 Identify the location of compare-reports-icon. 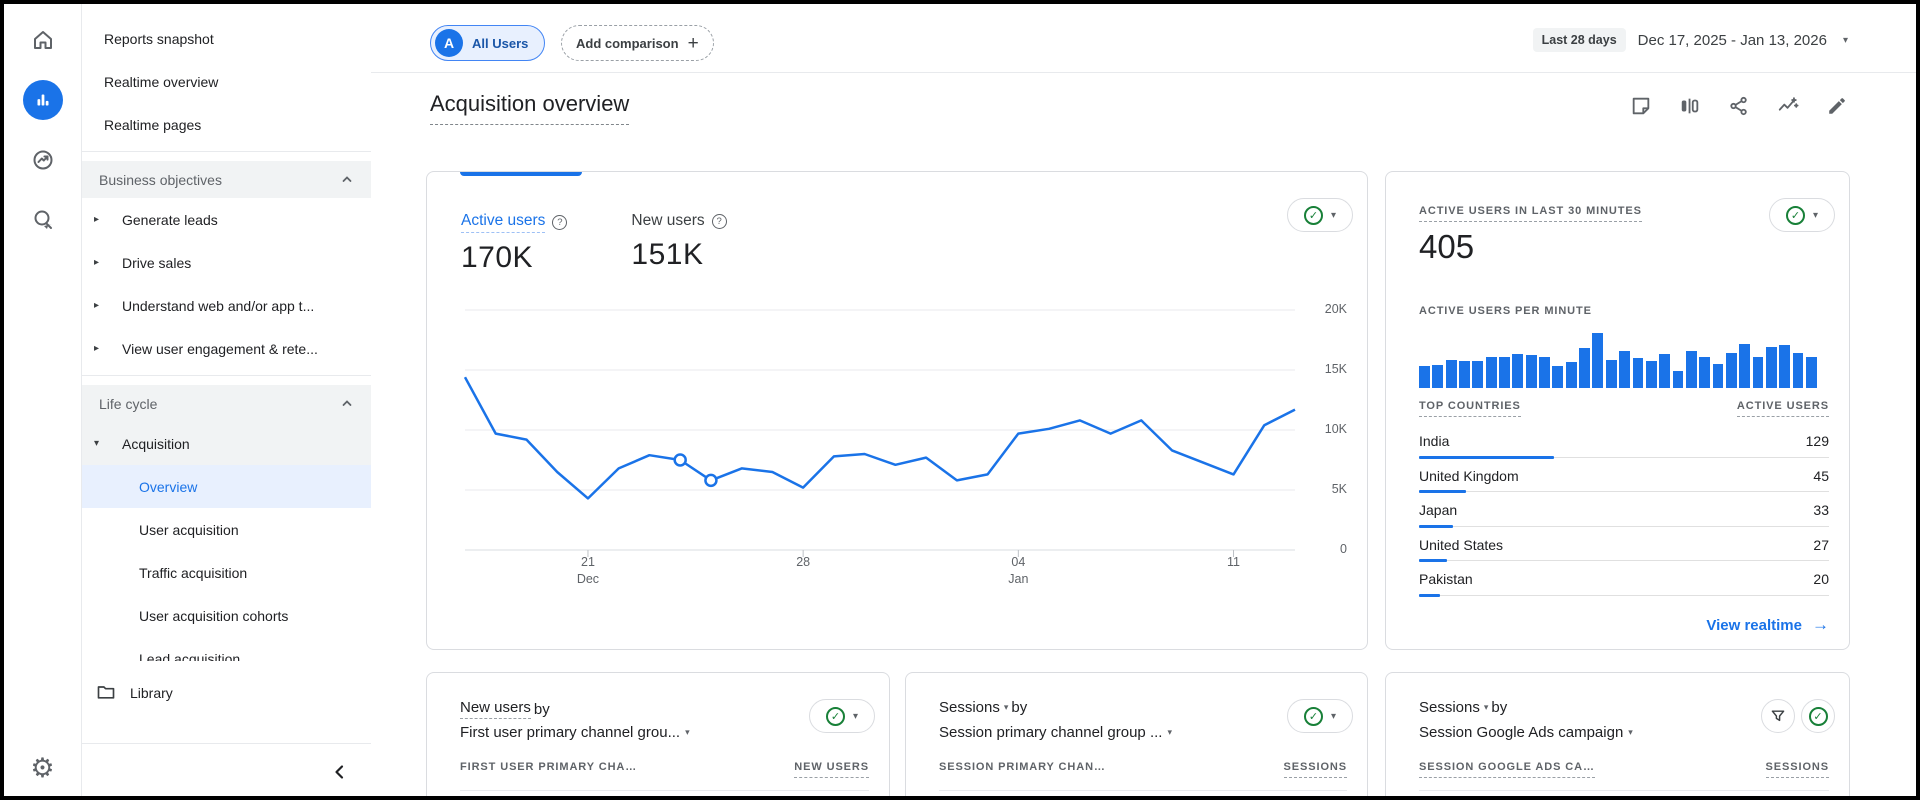
(1690, 106).